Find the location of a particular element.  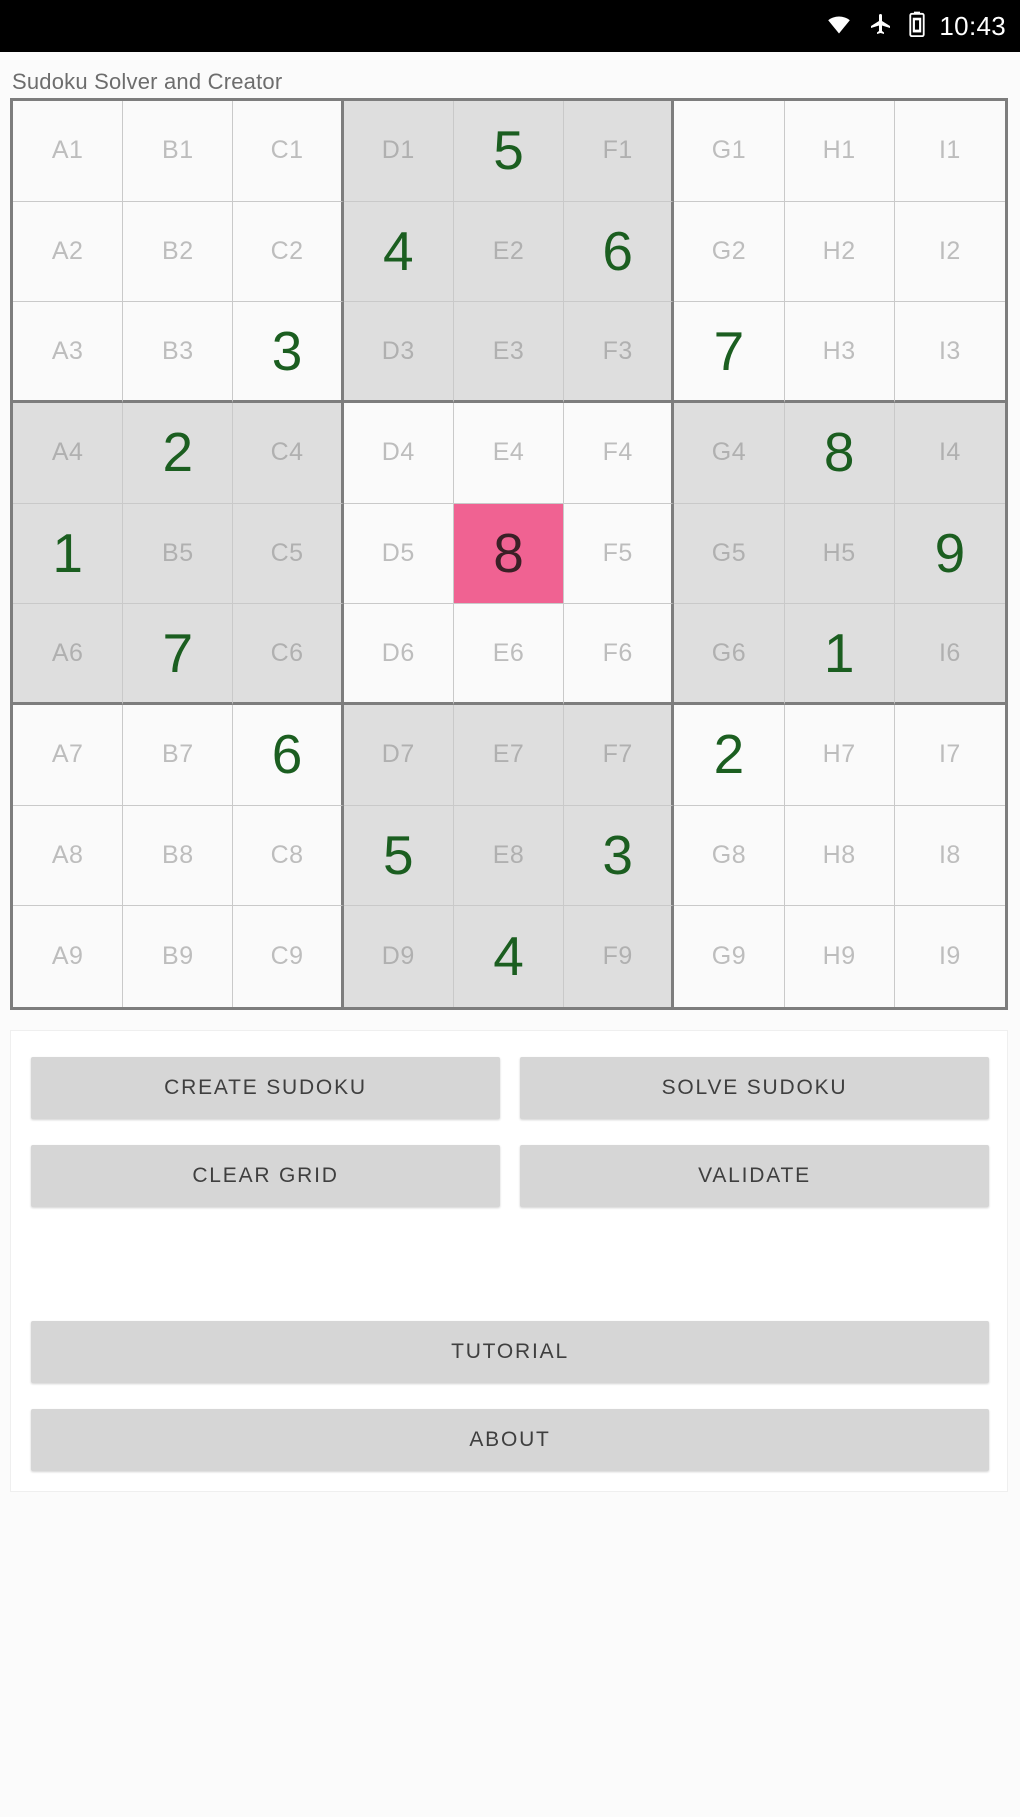

grid-cell-e2: E2 is located at coordinates (509, 252).